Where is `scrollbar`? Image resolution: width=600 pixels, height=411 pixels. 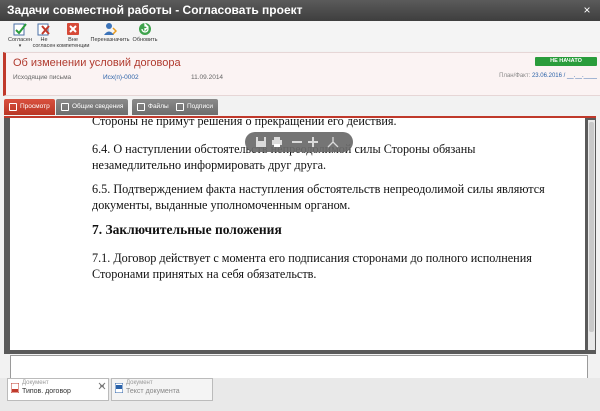 scrollbar is located at coordinates (591, 235).